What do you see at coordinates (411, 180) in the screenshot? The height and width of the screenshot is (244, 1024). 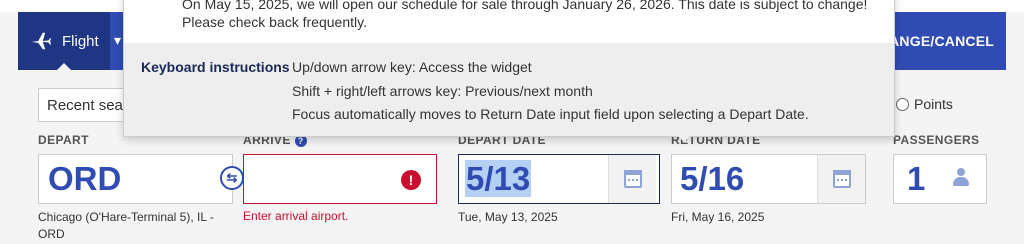 I see `error-icon: !` at bounding box center [411, 180].